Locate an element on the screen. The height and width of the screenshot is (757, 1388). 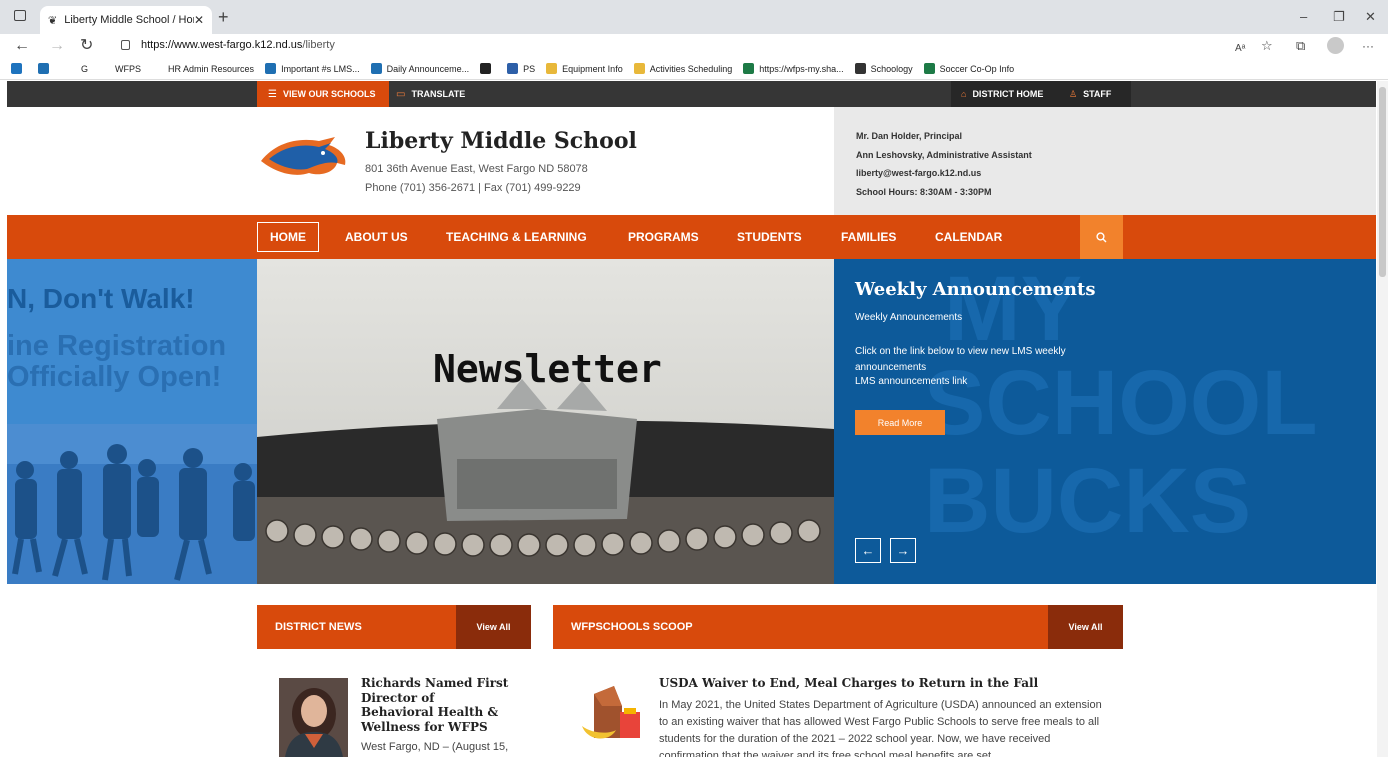
district-home-label: DISTRICT HOME is located at coordinates (1008, 94).